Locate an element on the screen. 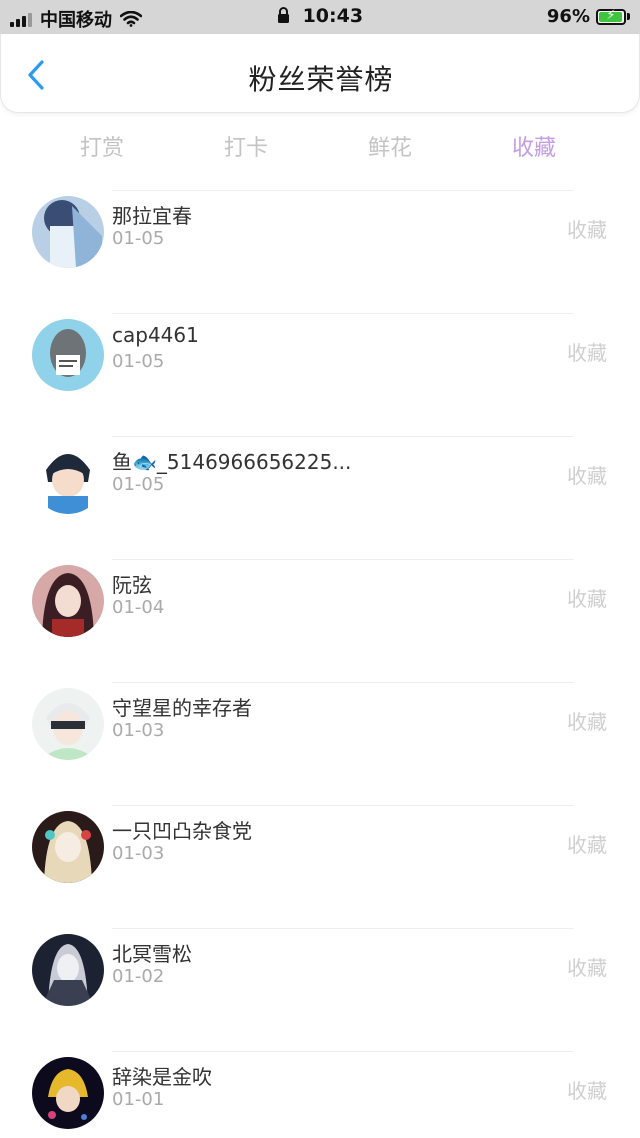  fan-date: 01-04 is located at coordinates (138, 607).